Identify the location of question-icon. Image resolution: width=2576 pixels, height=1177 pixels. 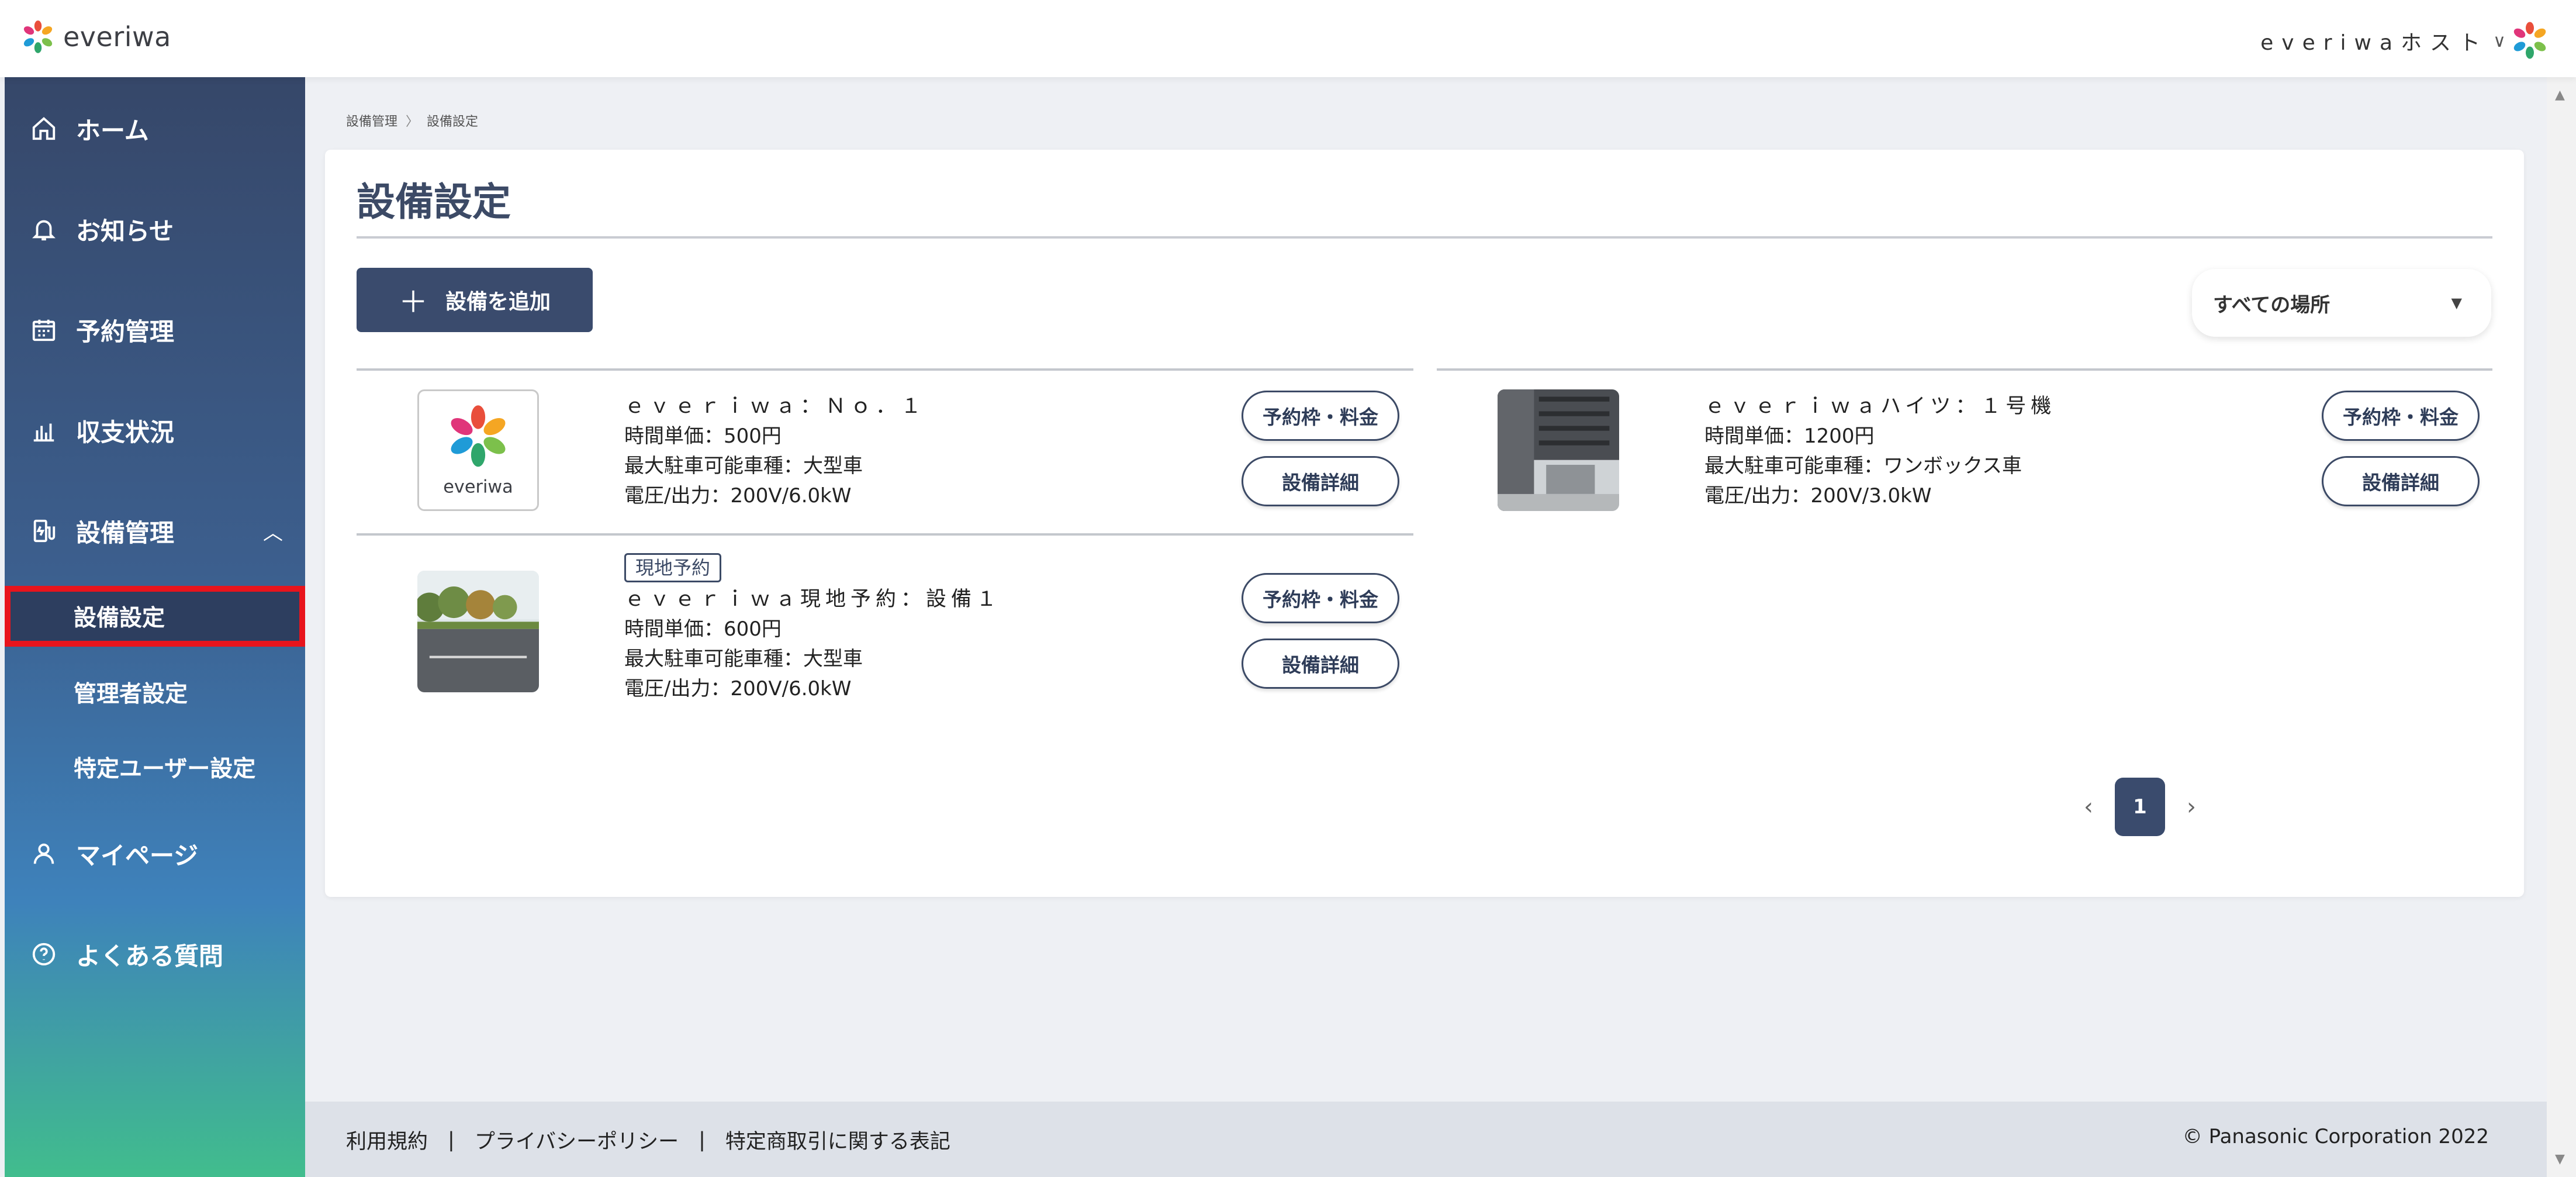
(44, 954).